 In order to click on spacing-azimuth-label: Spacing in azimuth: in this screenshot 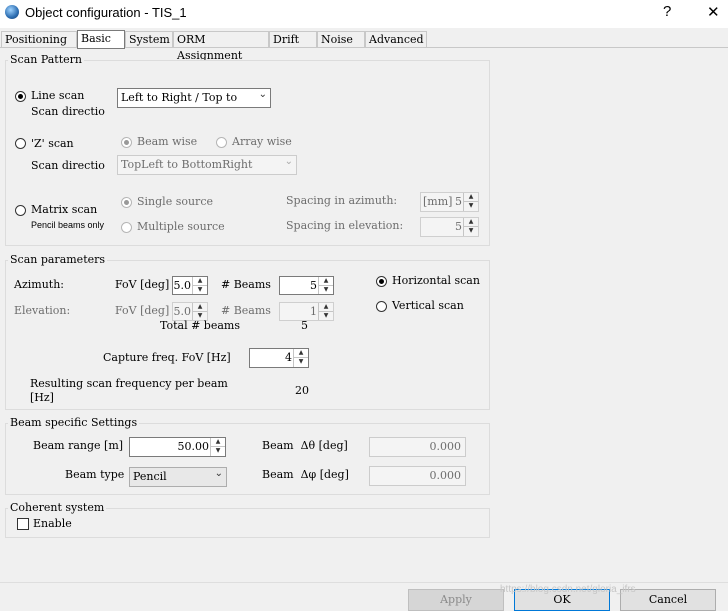, I will do `click(342, 200)`.